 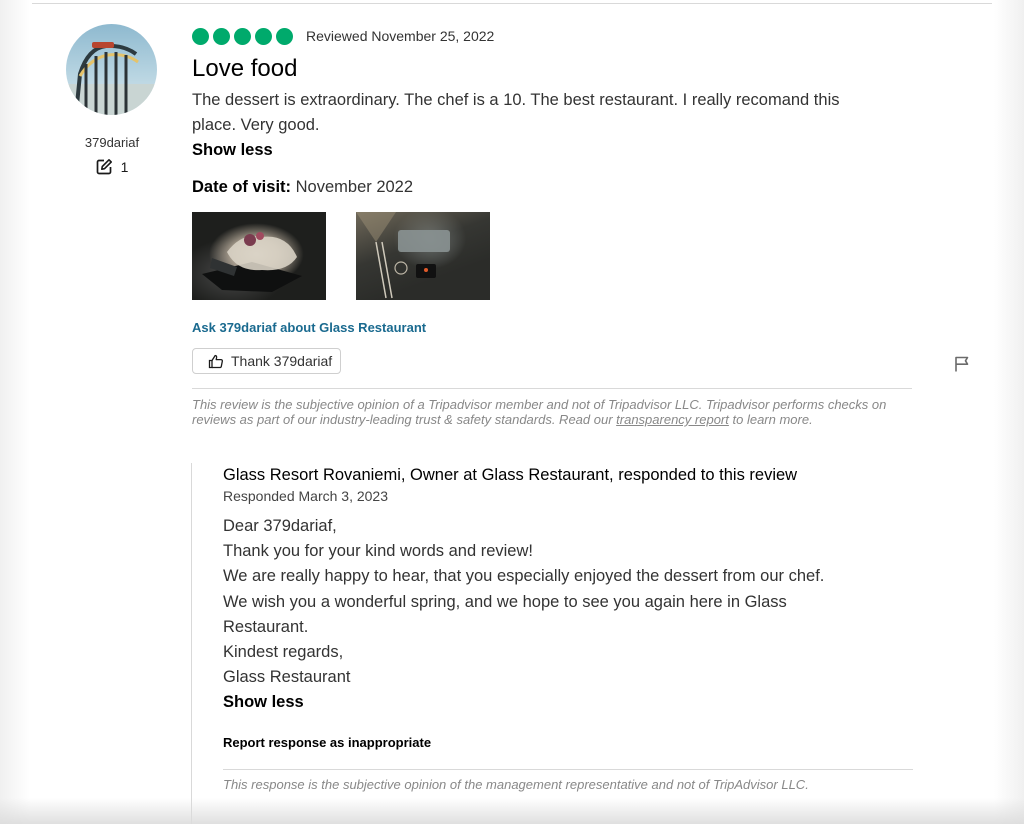 I want to click on review-photo-table, so click(x=423, y=256).